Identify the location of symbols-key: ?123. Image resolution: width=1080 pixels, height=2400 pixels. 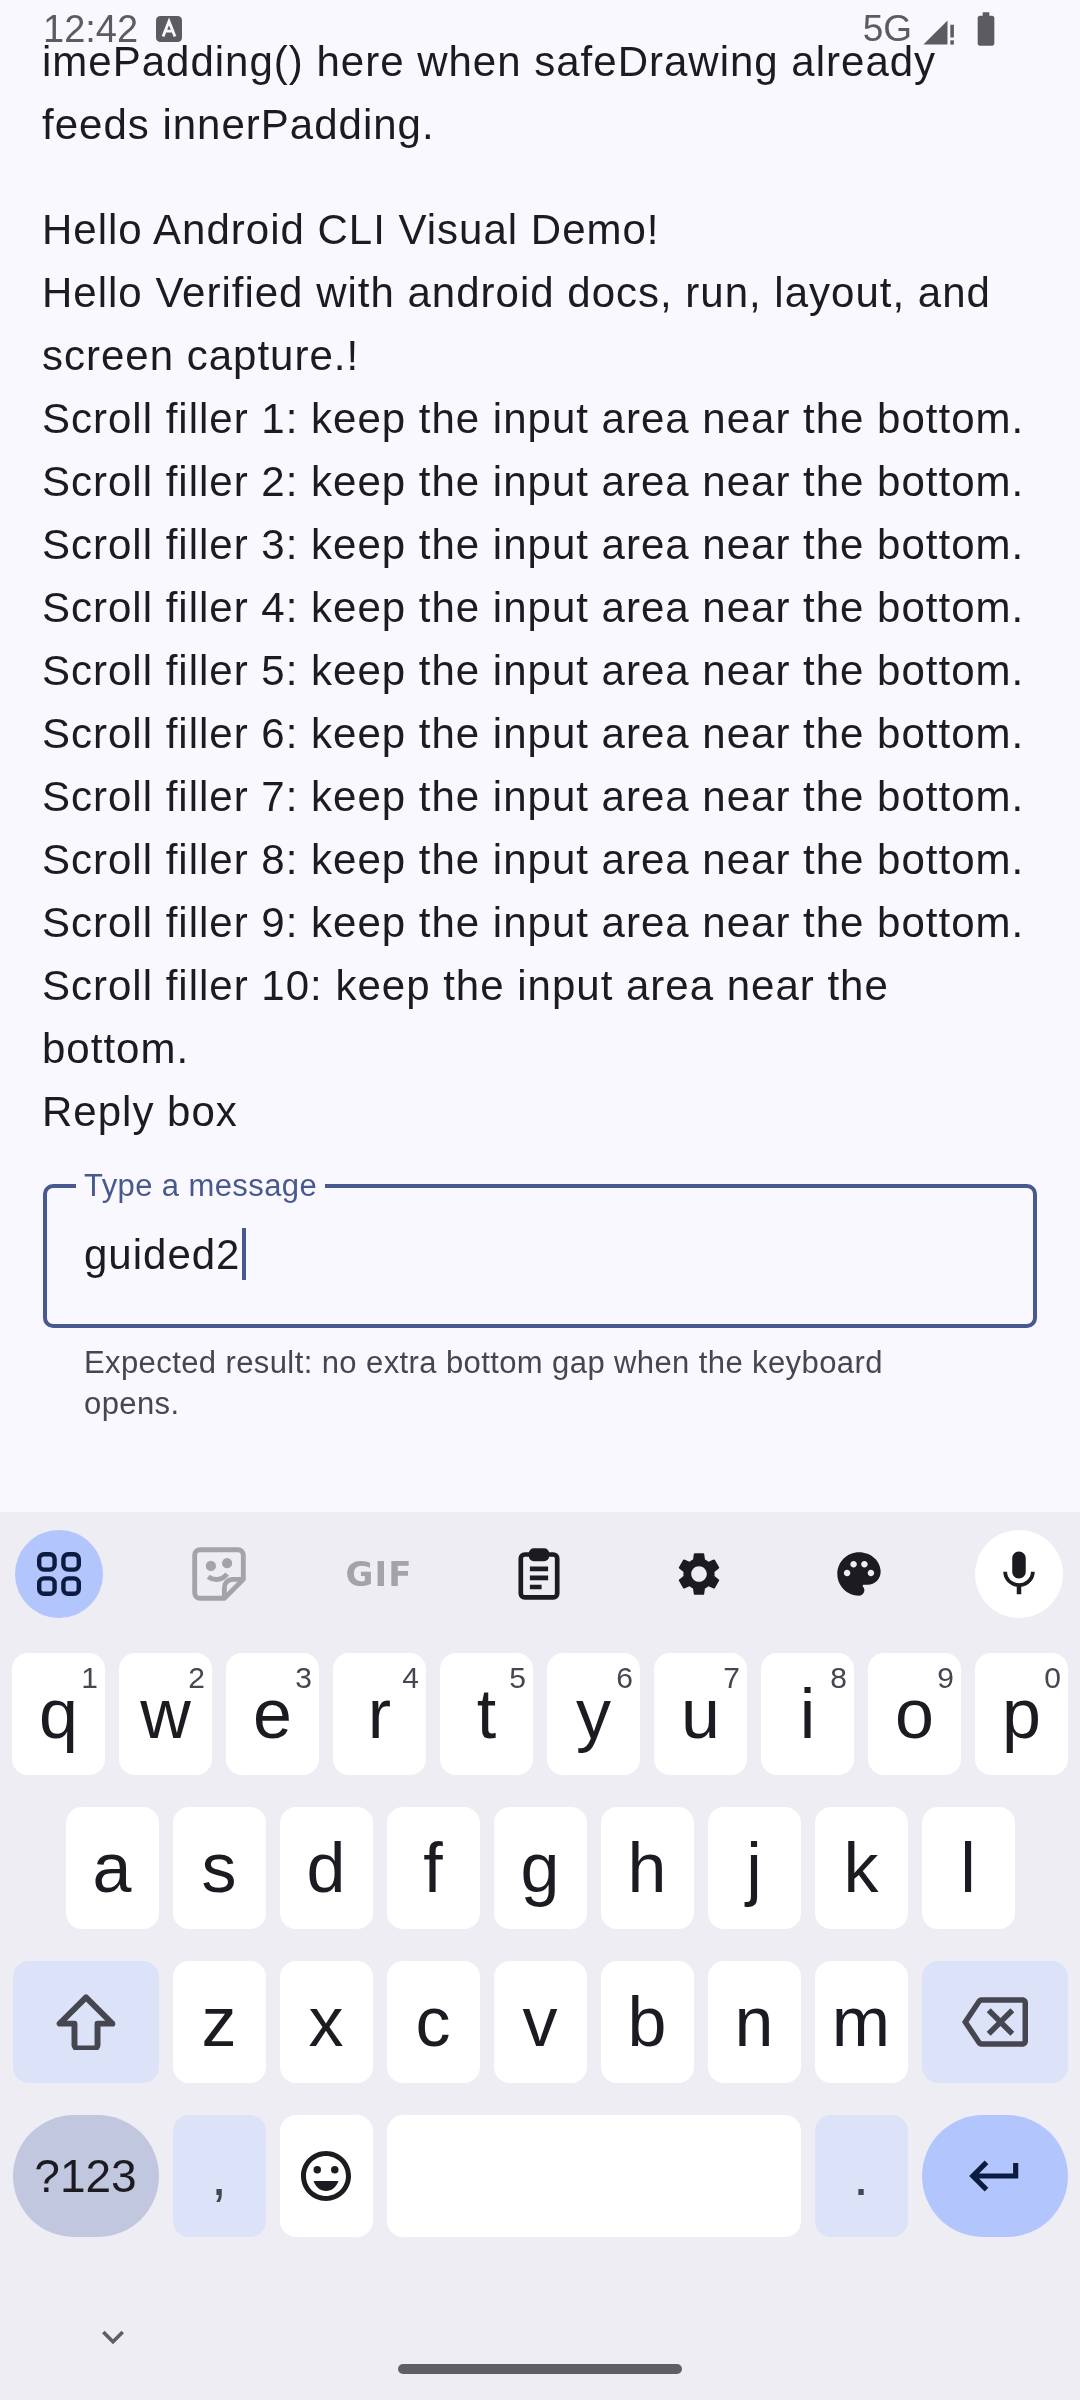
(85, 2176).